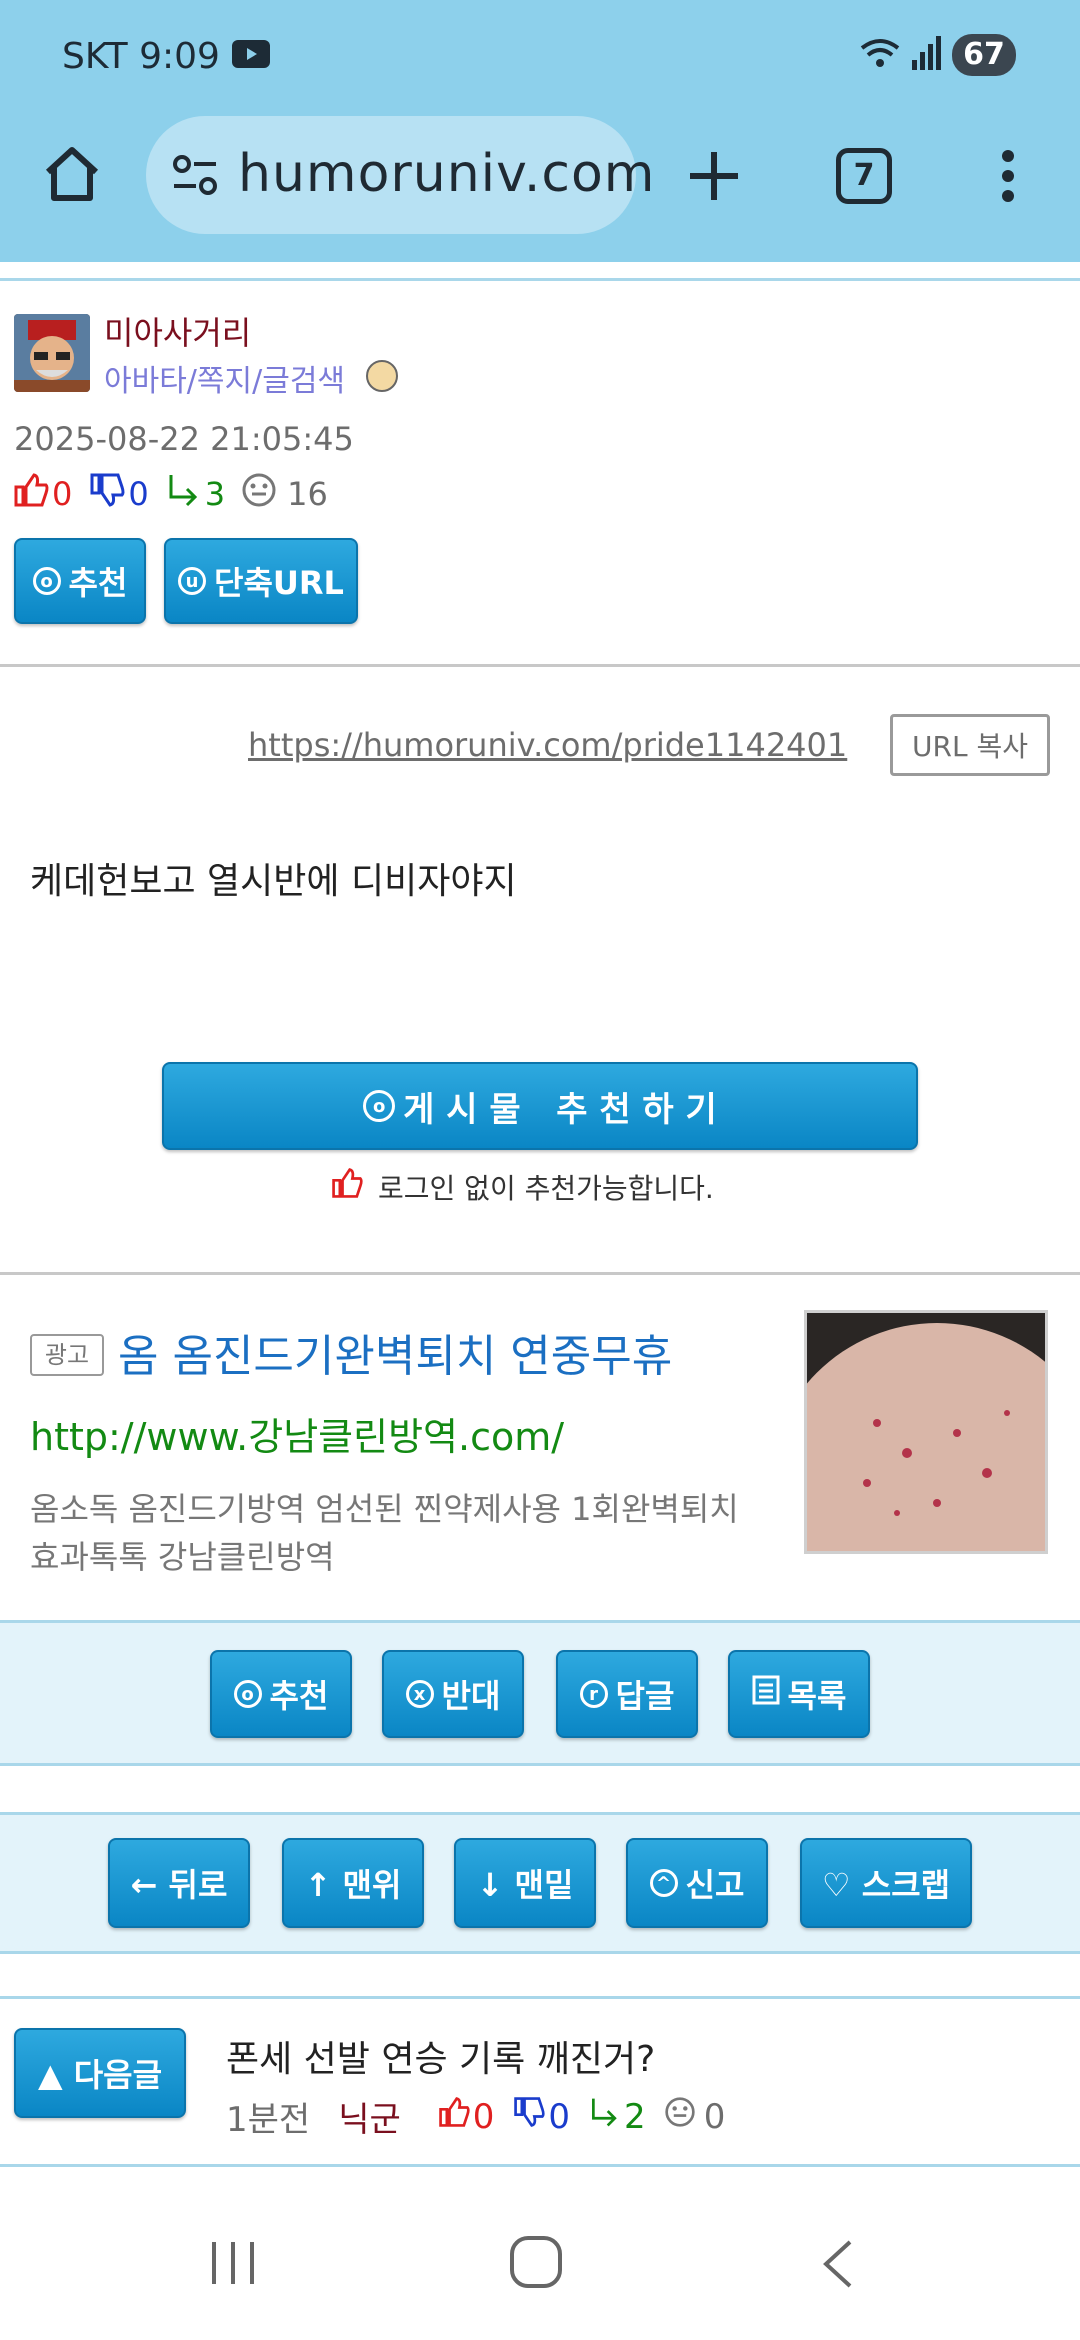  What do you see at coordinates (627, 1694) in the screenshot?
I see `reply-button: r 답글` at bounding box center [627, 1694].